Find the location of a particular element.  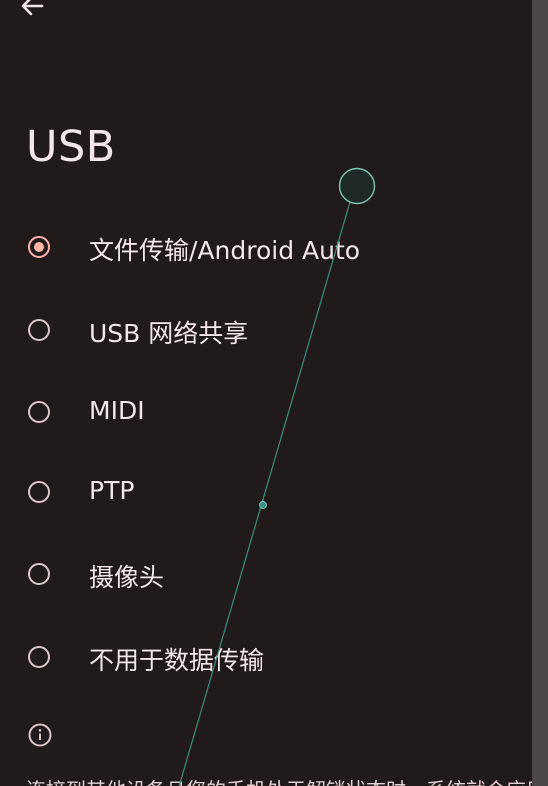

option-no-data-transfer: 不用于数据传输 is located at coordinates (266, 657).